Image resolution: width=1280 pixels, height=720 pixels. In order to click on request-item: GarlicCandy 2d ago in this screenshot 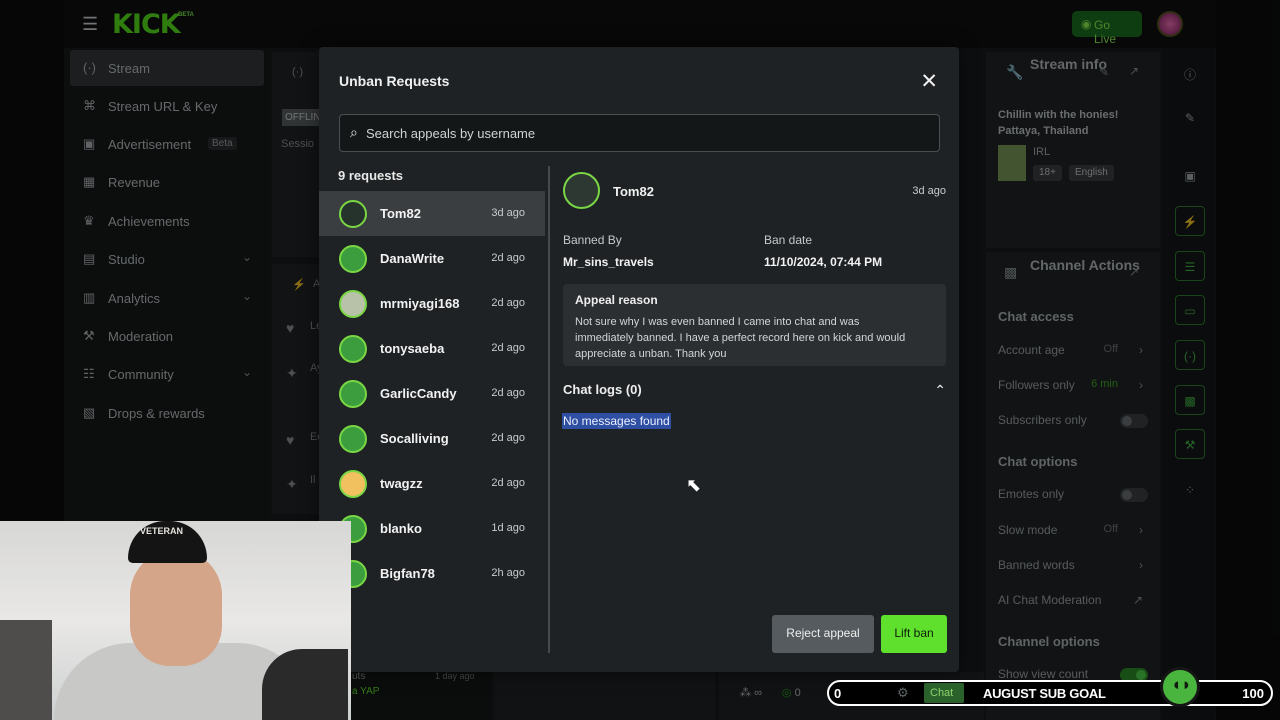, I will do `click(432, 393)`.